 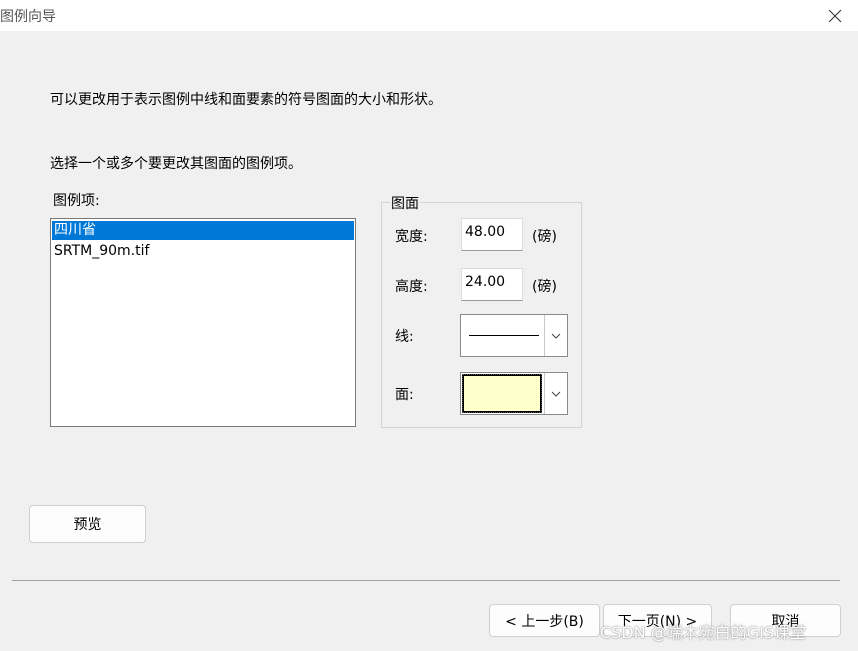 I want to click on line-patch-preview, so click(x=504, y=335).